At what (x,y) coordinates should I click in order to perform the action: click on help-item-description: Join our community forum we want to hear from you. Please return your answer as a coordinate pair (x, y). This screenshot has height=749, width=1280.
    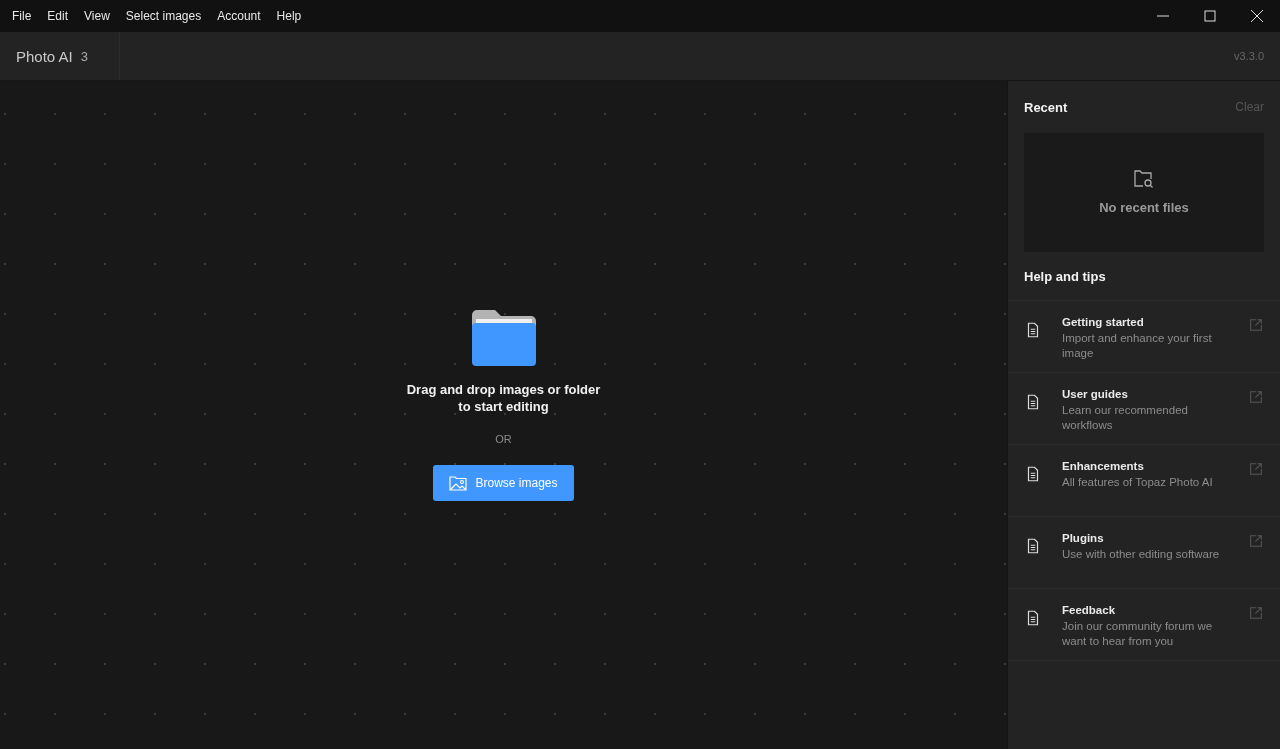
    Looking at the image, I should click on (1138, 634).